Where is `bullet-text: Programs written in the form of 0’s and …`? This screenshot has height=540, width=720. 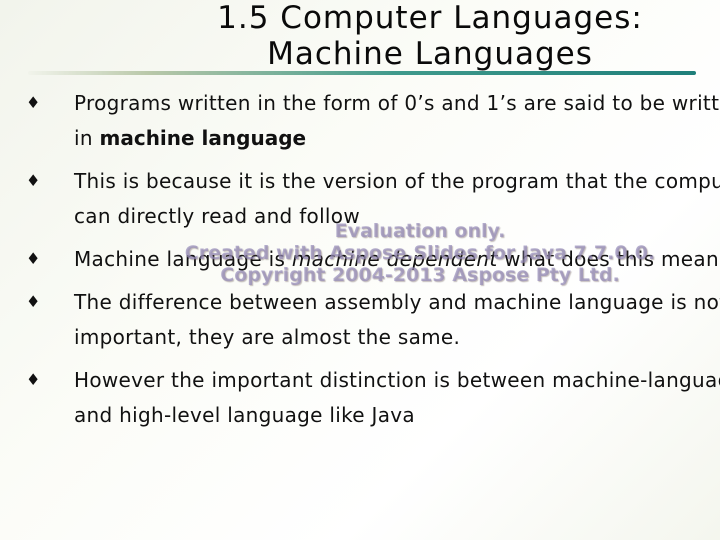
bullet-text: Programs written in the form of 0’s and … is located at coordinates (397, 103).